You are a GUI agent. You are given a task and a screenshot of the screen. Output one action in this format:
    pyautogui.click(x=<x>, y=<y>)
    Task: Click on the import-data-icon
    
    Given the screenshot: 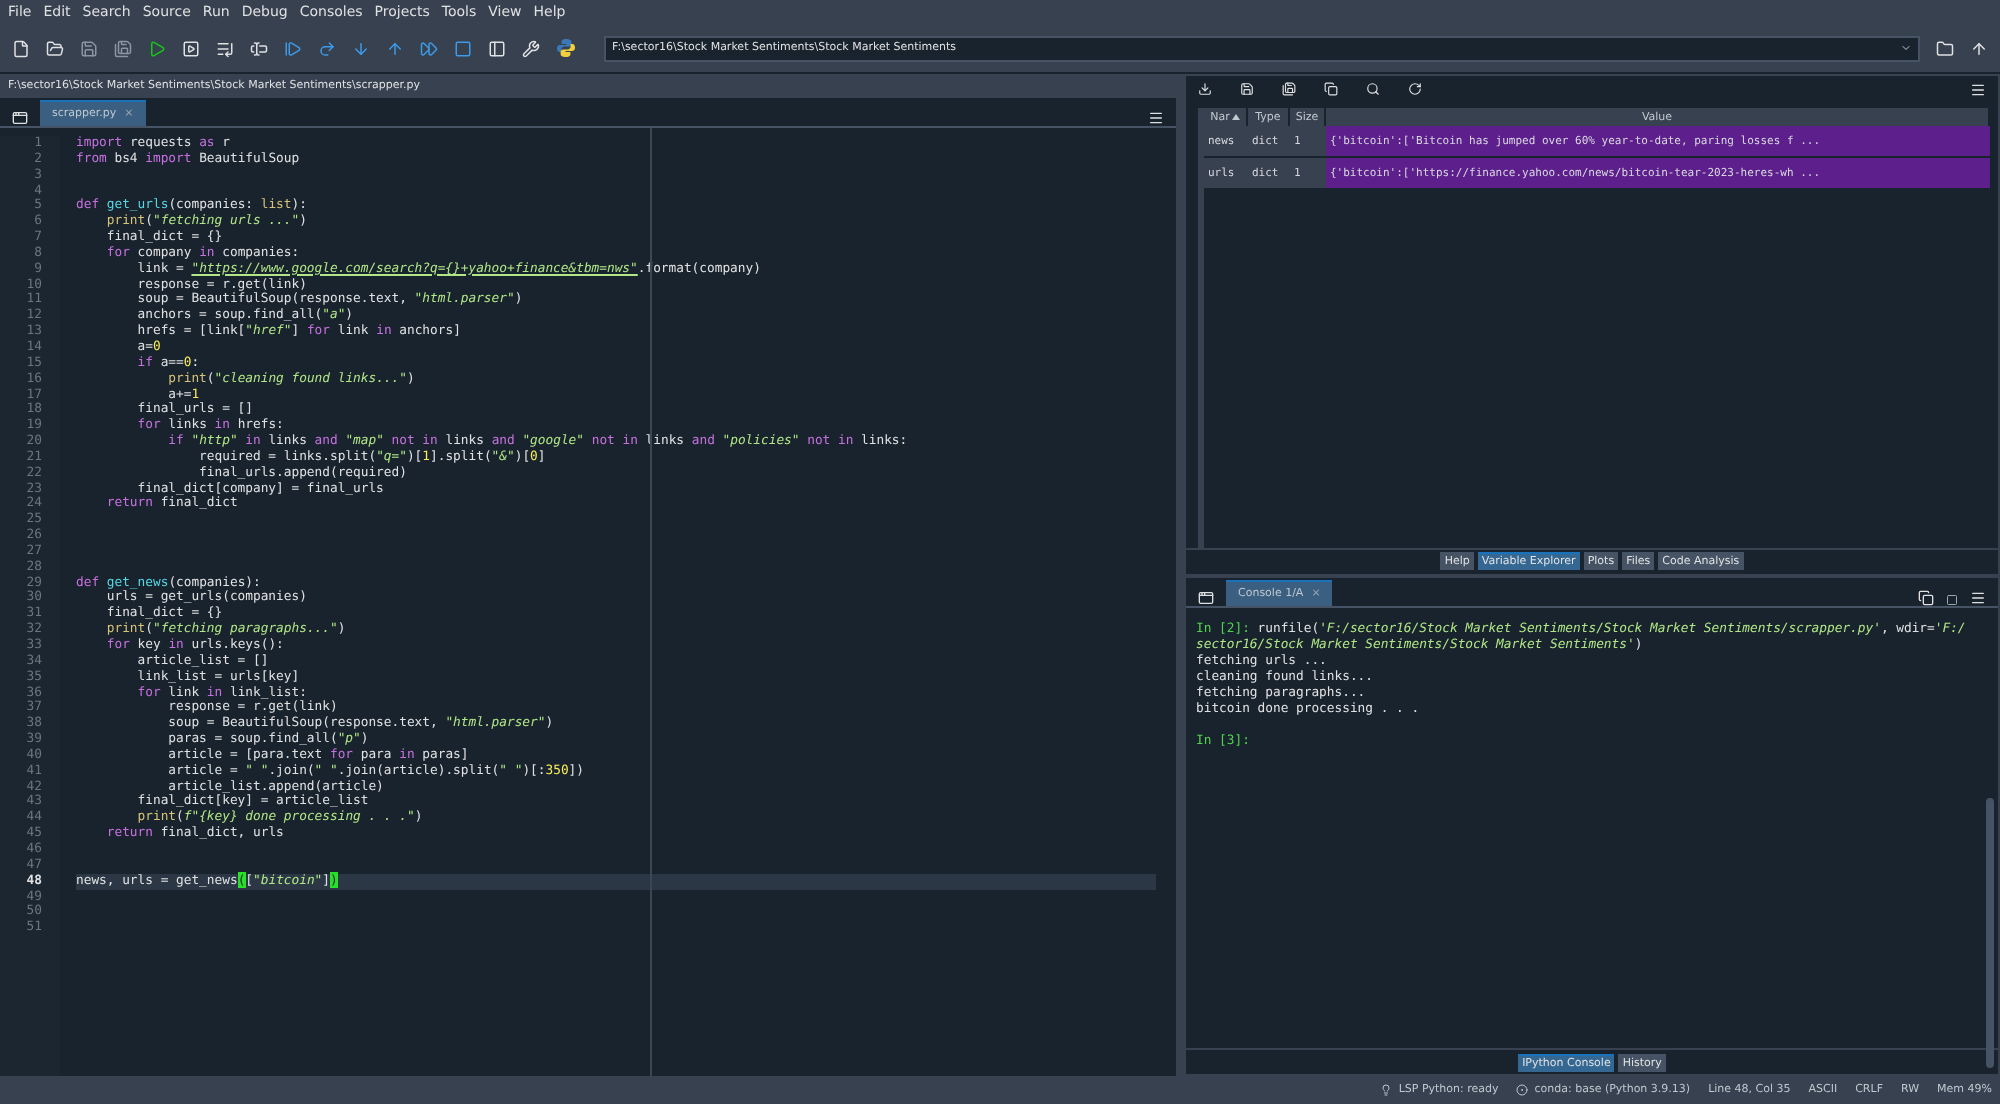 What is the action you would take?
    pyautogui.click(x=1205, y=89)
    